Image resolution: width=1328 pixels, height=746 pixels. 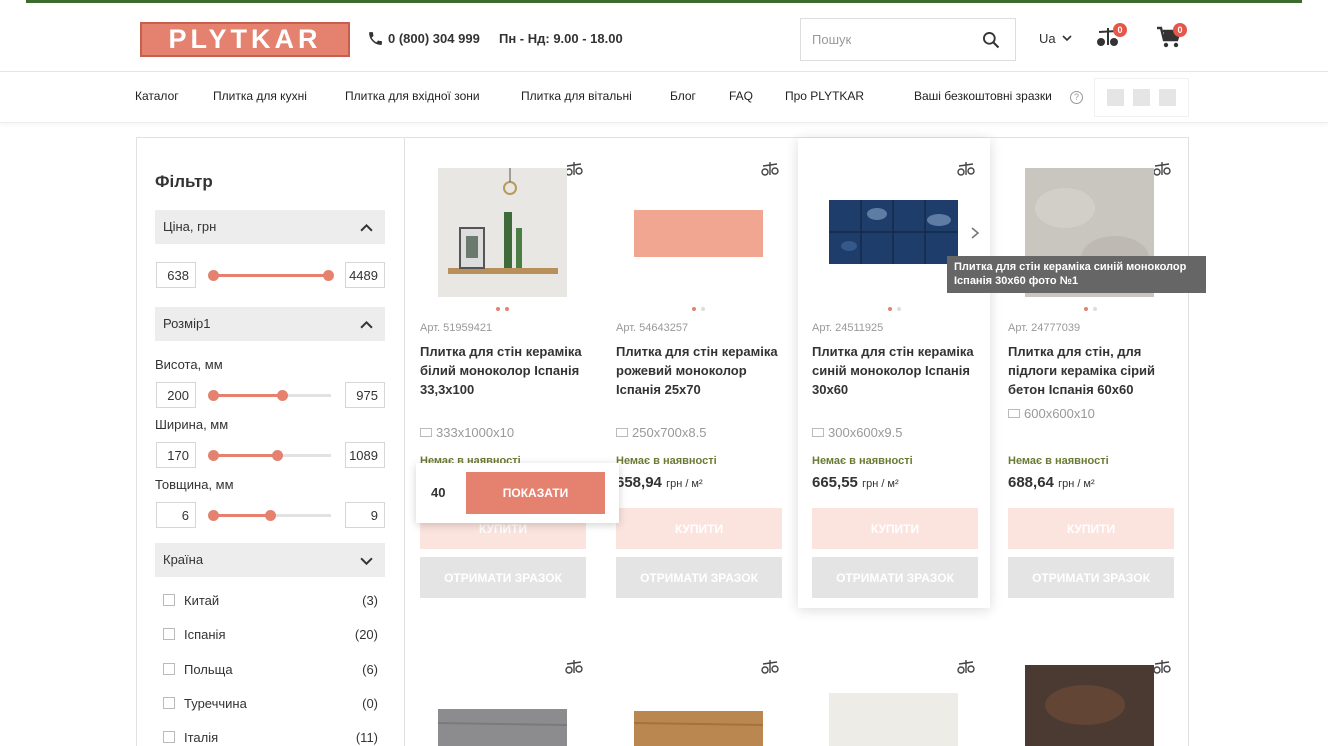 I want to click on country-filter-header: Країна, so click(x=270, y=560).